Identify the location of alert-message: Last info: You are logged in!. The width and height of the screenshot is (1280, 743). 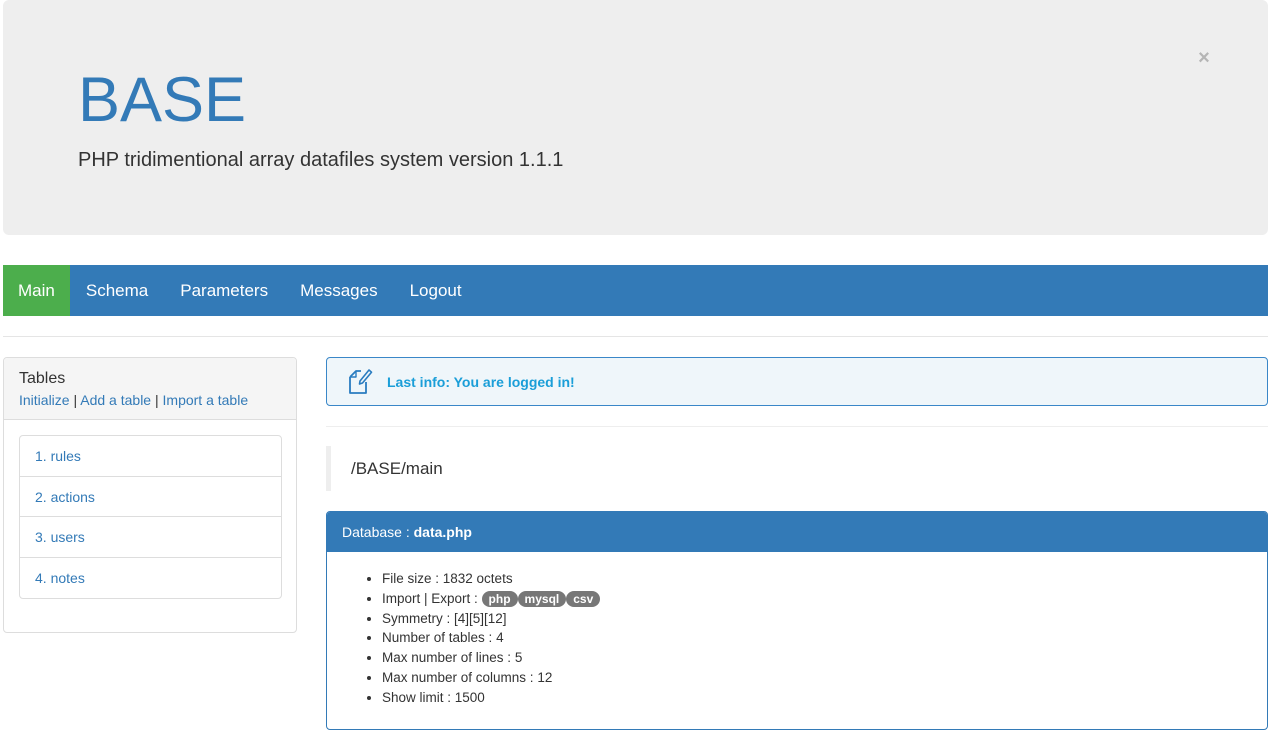
(481, 382).